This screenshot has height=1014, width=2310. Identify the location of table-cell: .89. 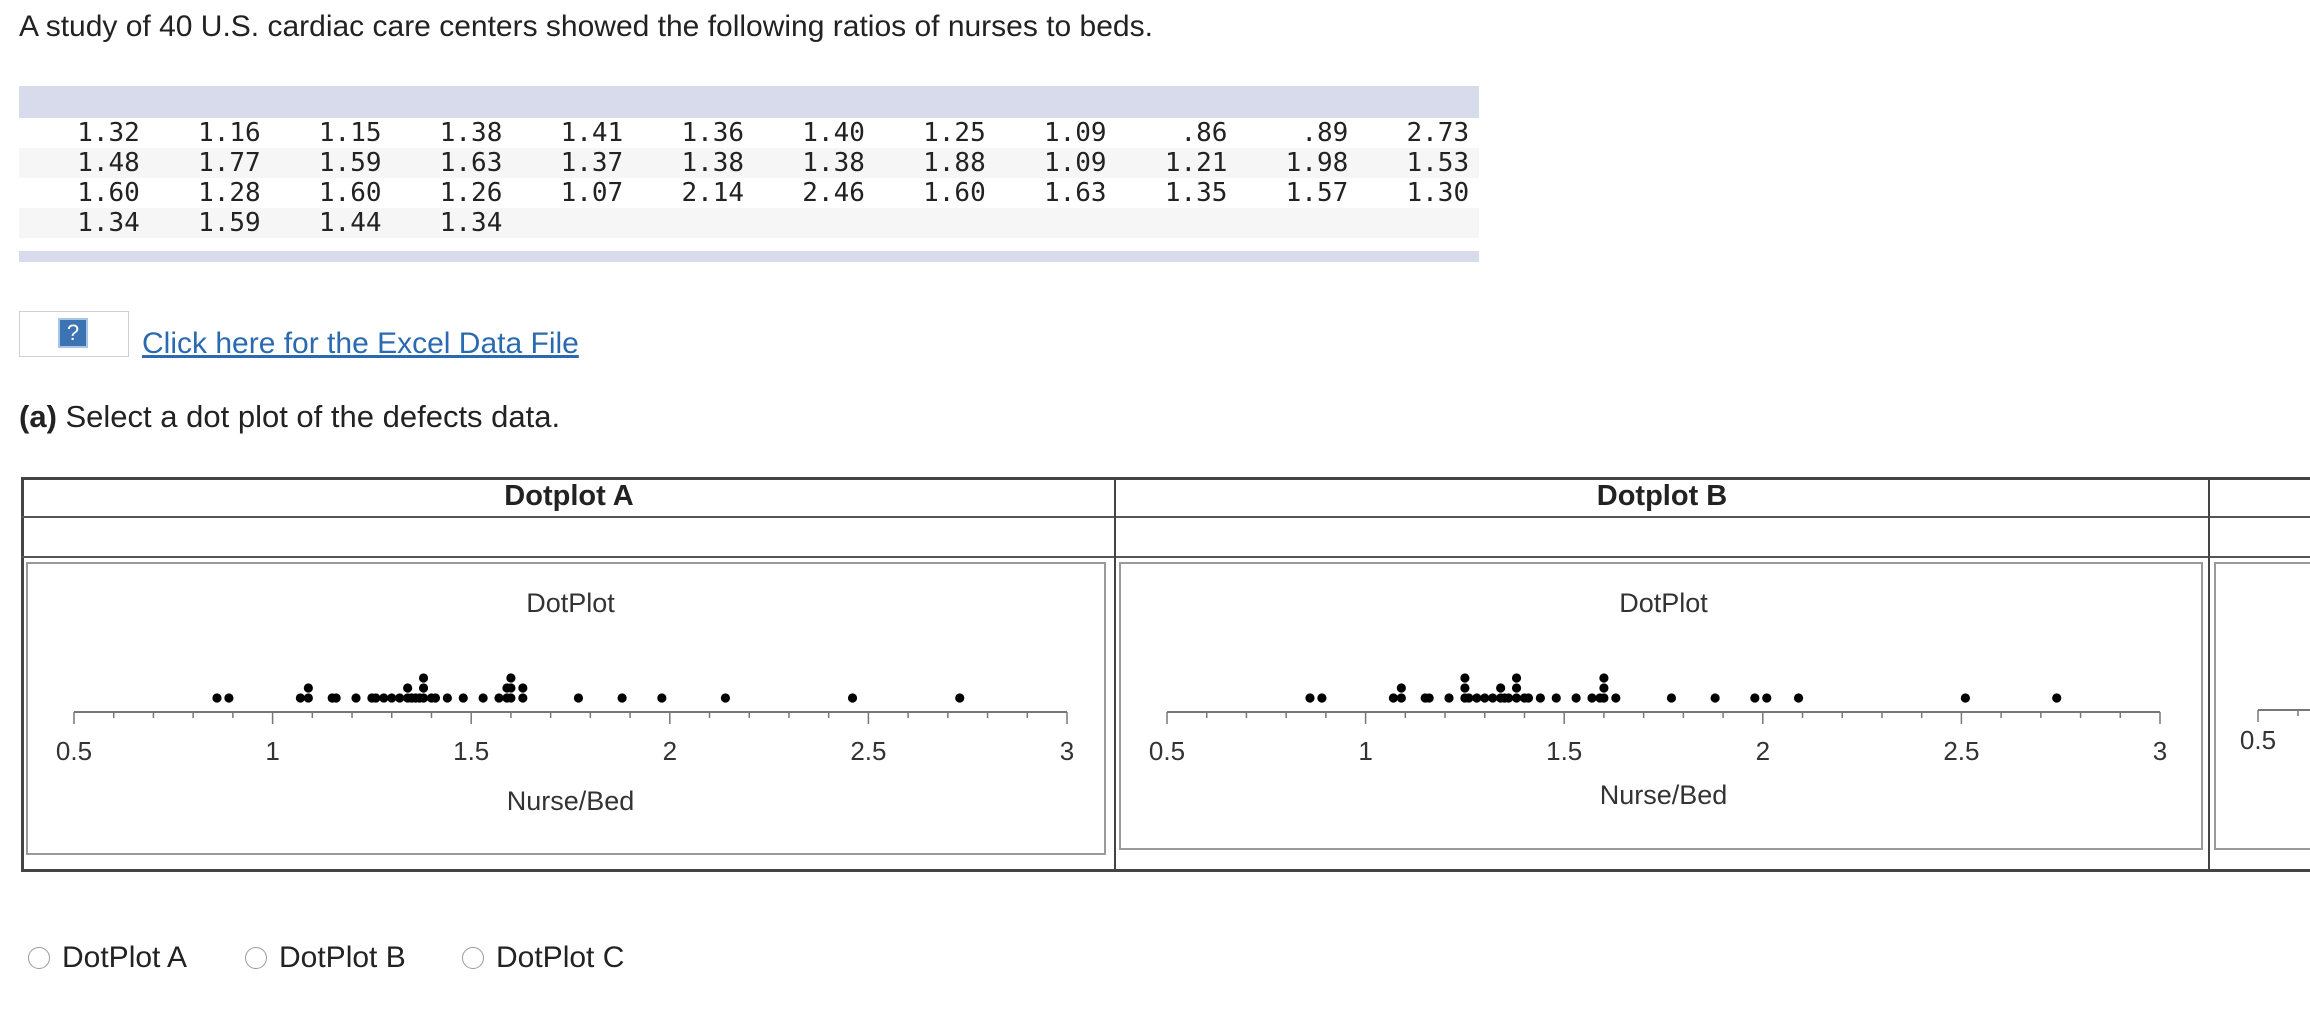
(1288, 133).